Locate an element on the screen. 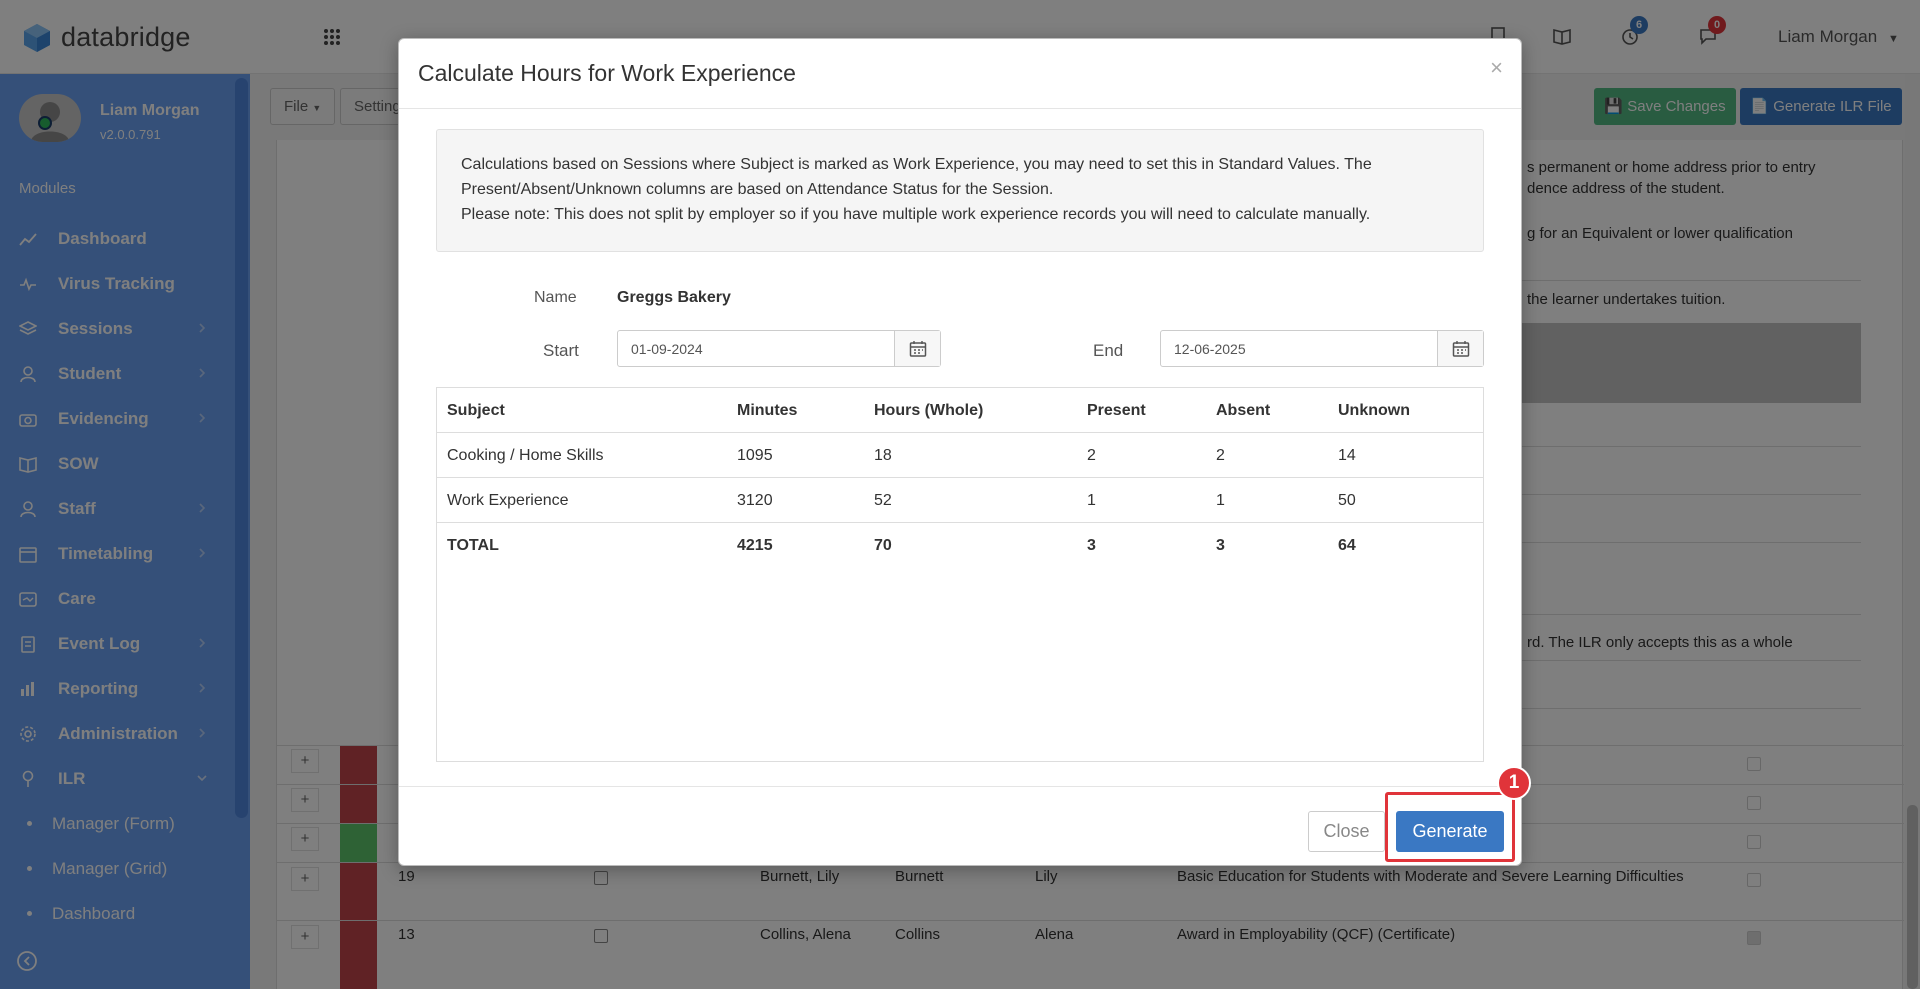 Image resolution: width=1920 pixels, height=989 pixels. total-unknown: 64 is located at coordinates (1347, 545).